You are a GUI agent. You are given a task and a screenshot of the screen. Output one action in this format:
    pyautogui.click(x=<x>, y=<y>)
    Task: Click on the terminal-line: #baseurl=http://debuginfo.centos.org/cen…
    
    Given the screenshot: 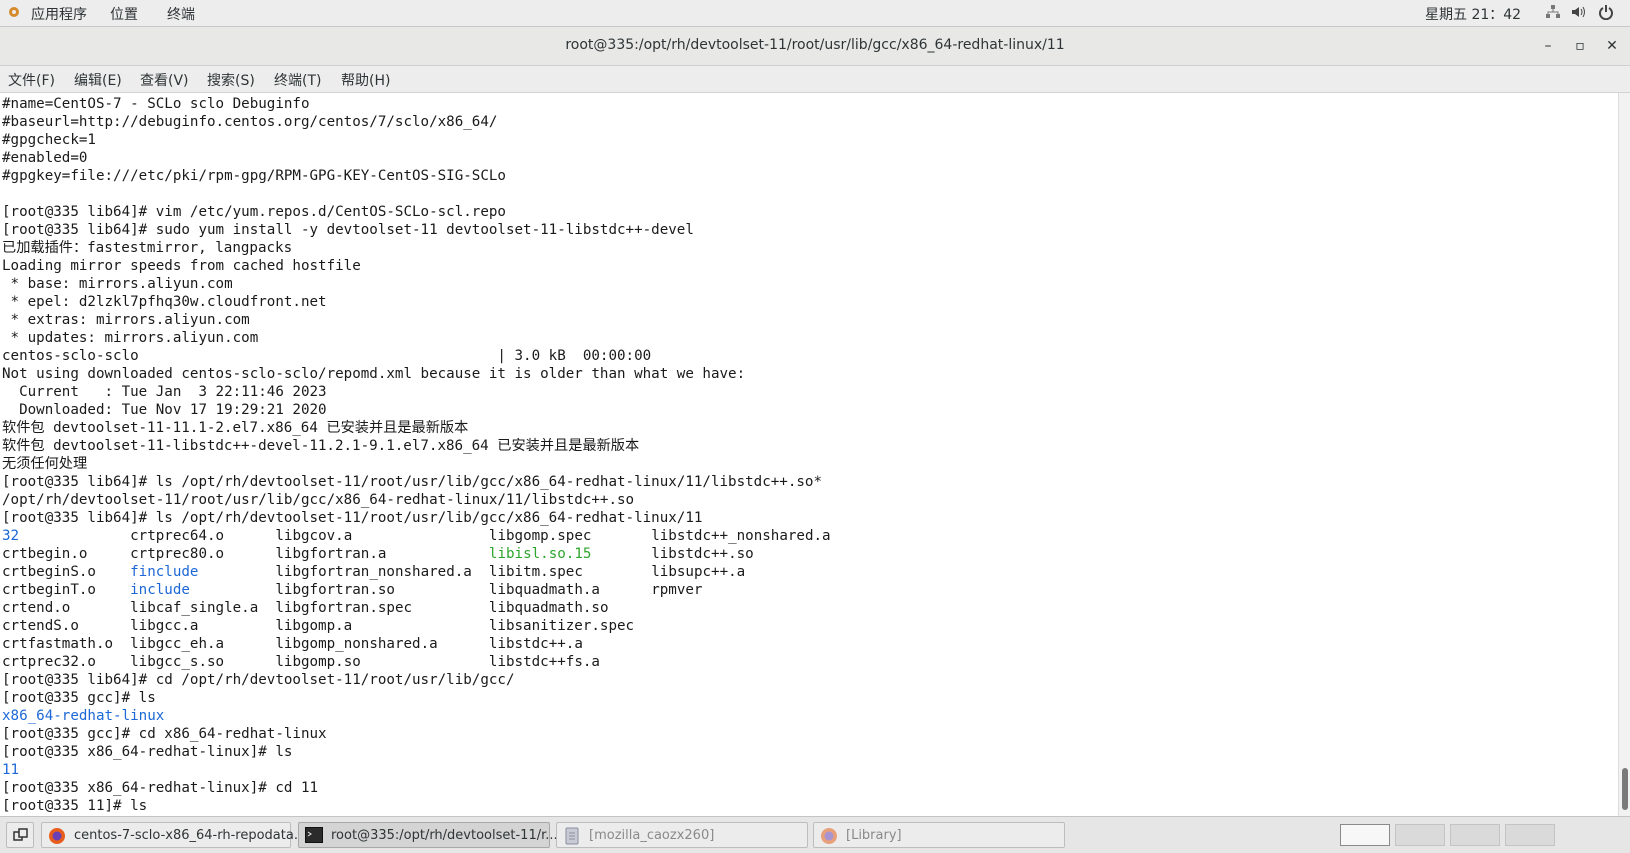 What is the action you would take?
    pyautogui.click(x=250, y=122)
    